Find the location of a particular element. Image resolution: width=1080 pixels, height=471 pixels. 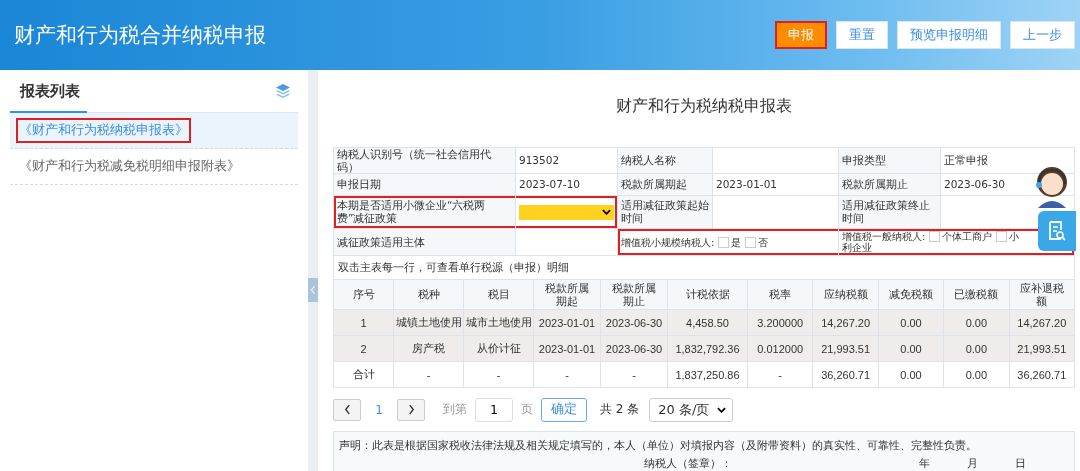

year-label: 年 is located at coordinates (925, 463).